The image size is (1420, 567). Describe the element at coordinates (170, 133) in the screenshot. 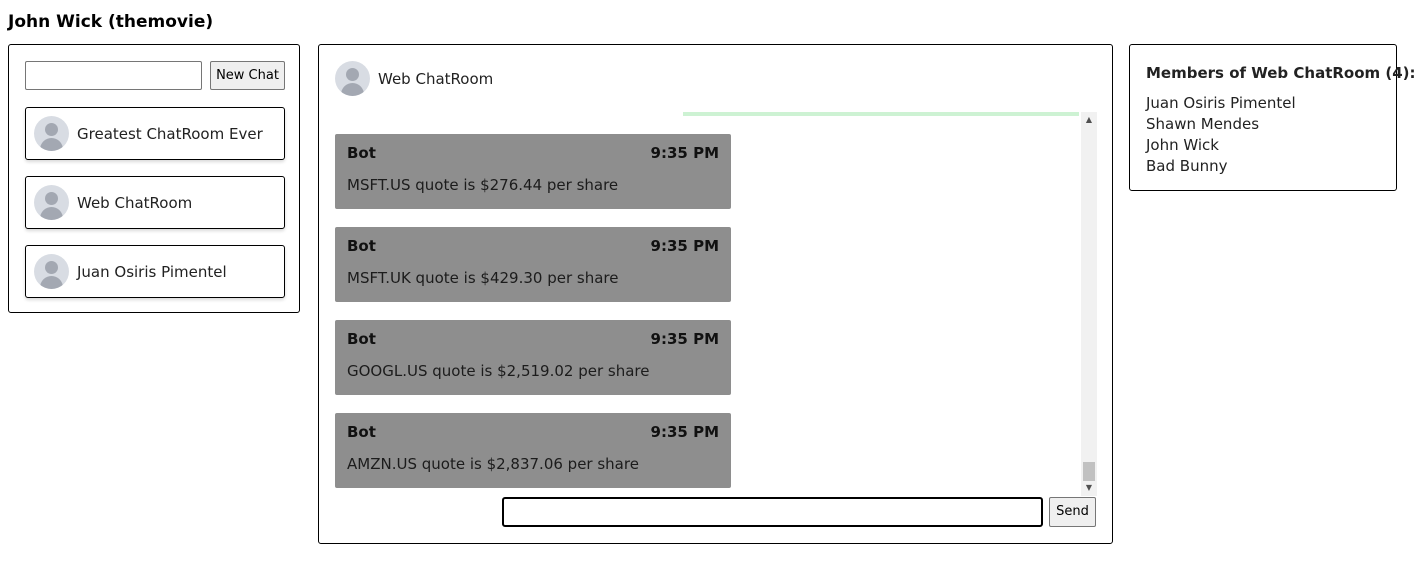

I see `chat-item-label: Greatest ChatRoom Ever` at that location.